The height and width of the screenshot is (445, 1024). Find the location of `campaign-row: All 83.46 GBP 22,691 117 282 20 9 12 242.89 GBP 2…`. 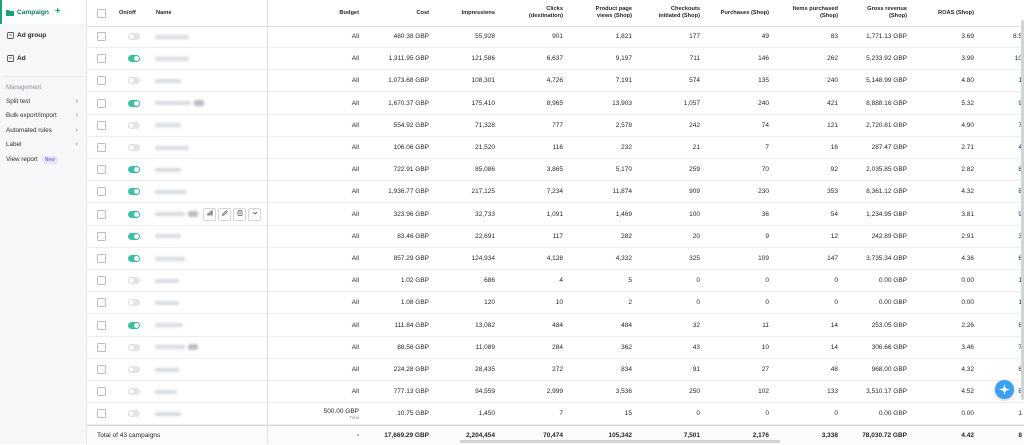

campaign-row: All 83.46 GBP 22,691 117 282 20 9 12 242.89 GBP 2… is located at coordinates (645, 237).